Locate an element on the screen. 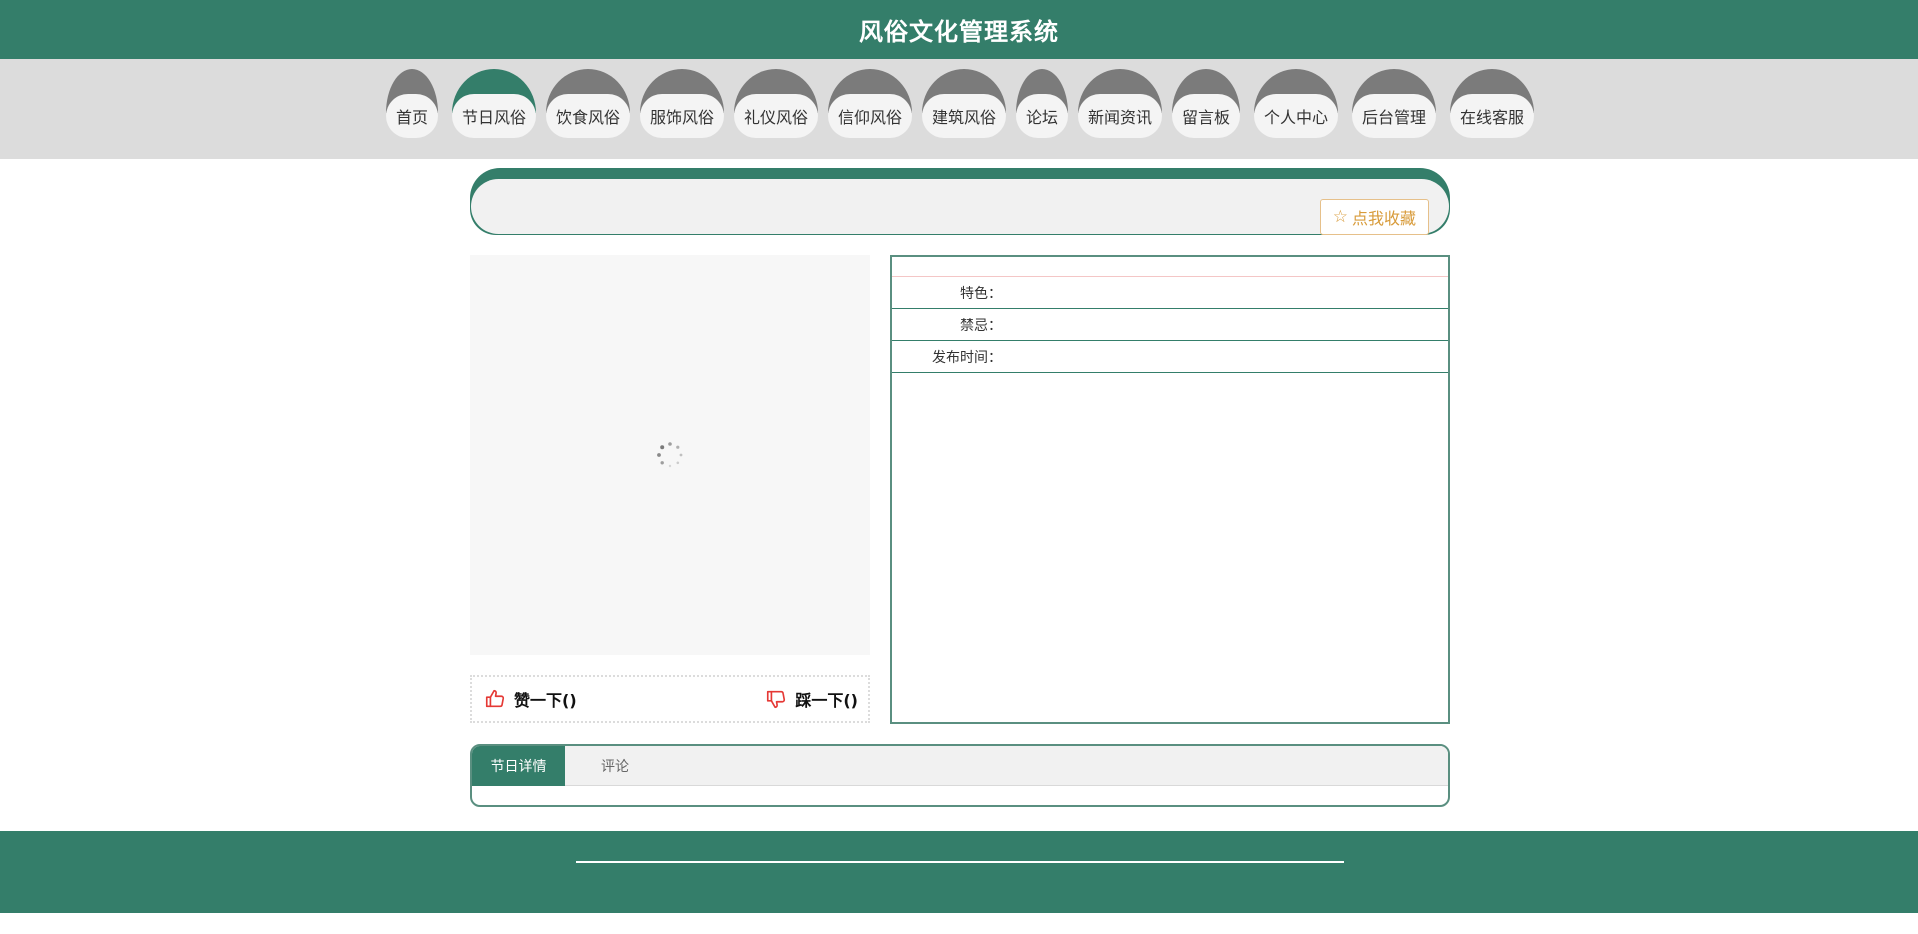 The width and height of the screenshot is (1918, 934). nav-item-etiquette-customs: 礼仪风俗 is located at coordinates (776, 103).